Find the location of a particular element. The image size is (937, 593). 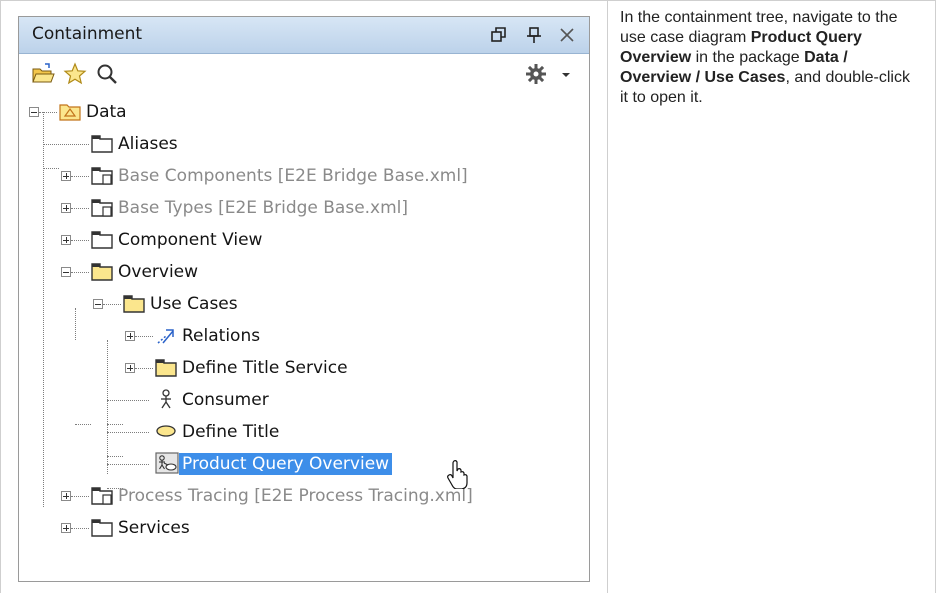

tree-item-label: Define Title is located at coordinates (231, 432).